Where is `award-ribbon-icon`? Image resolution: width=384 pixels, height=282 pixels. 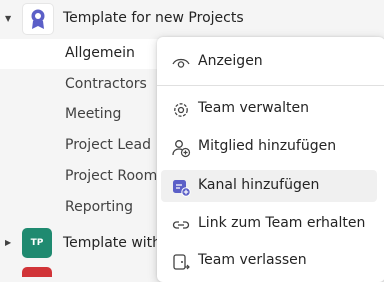 award-ribbon-icon is located at coordinates (38, 19).